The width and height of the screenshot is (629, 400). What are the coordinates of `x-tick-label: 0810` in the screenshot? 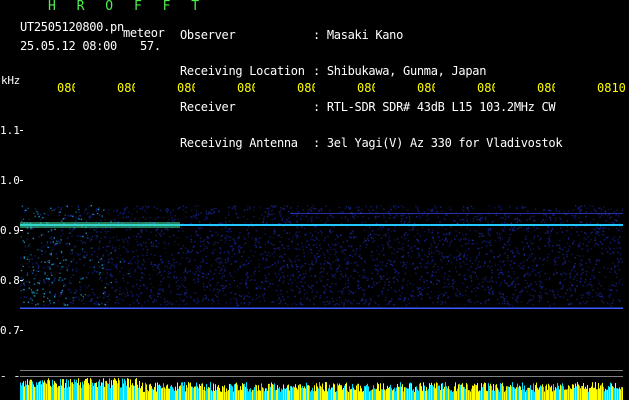 It's located at (611, 88).